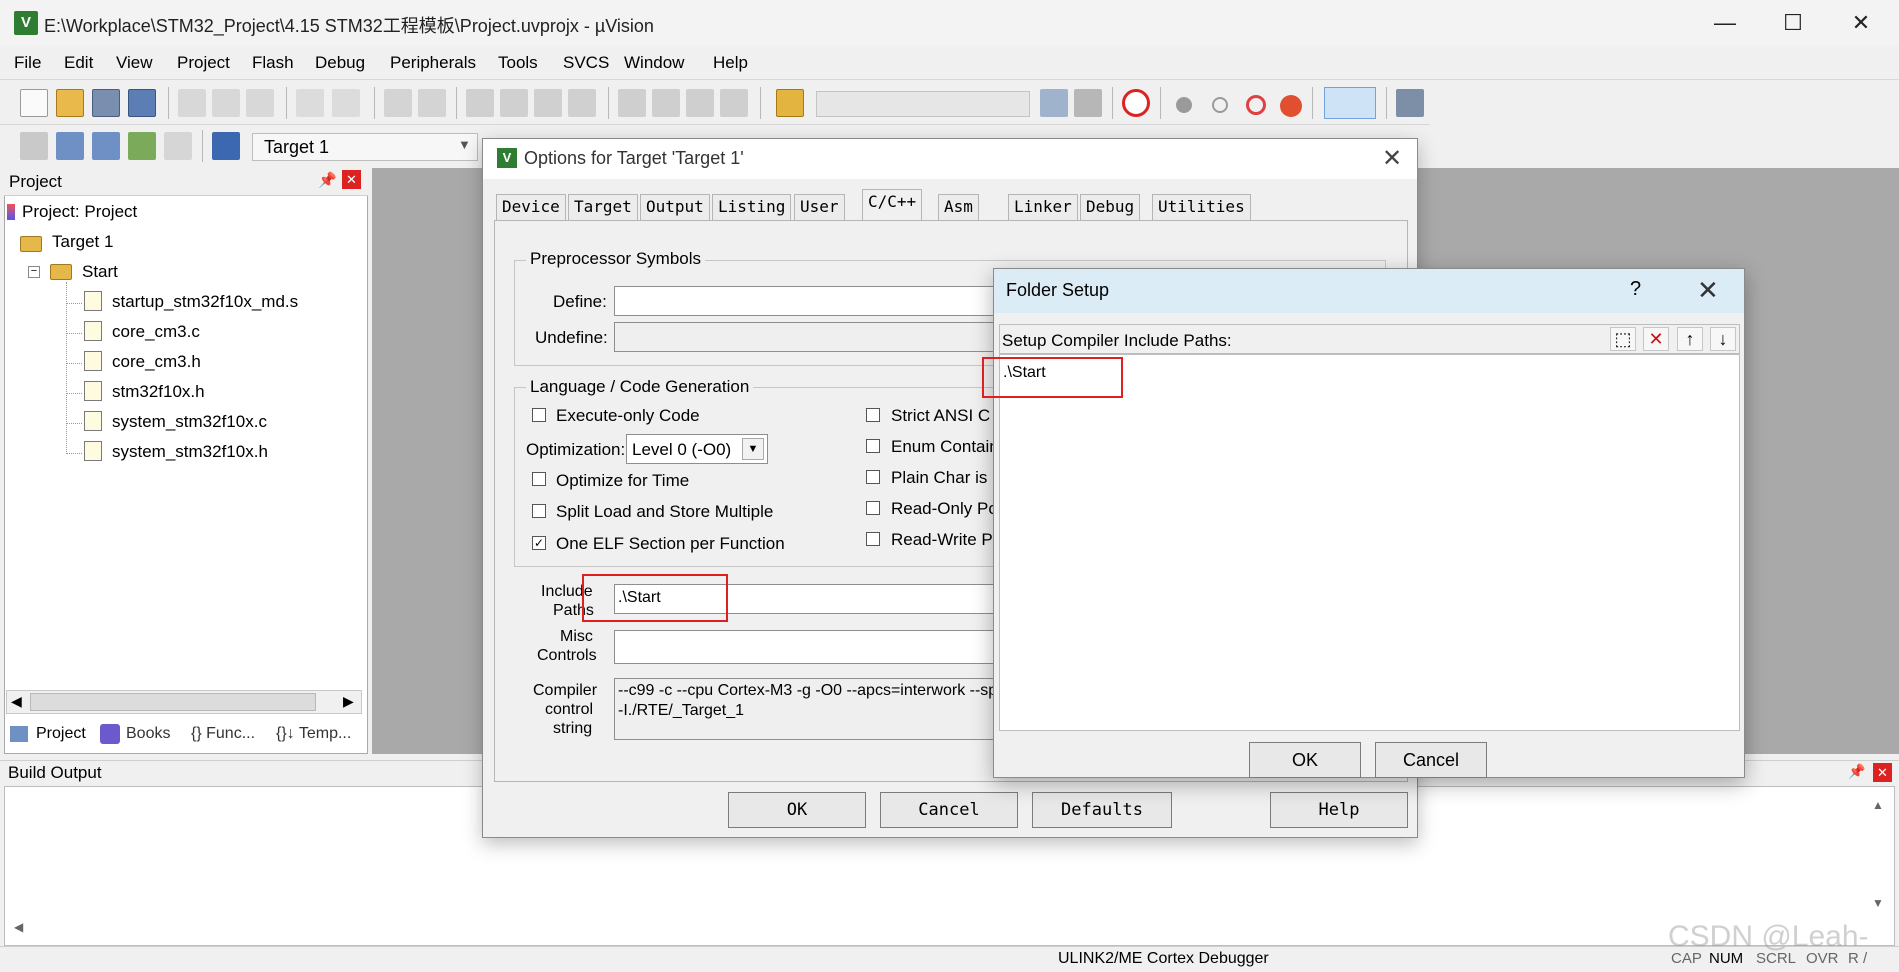 The width and height of the screenshot is (1899, 972). Describe the element at coordinates (873, 446) in the screenshot. I see `enum-container-checkbox` at that location.